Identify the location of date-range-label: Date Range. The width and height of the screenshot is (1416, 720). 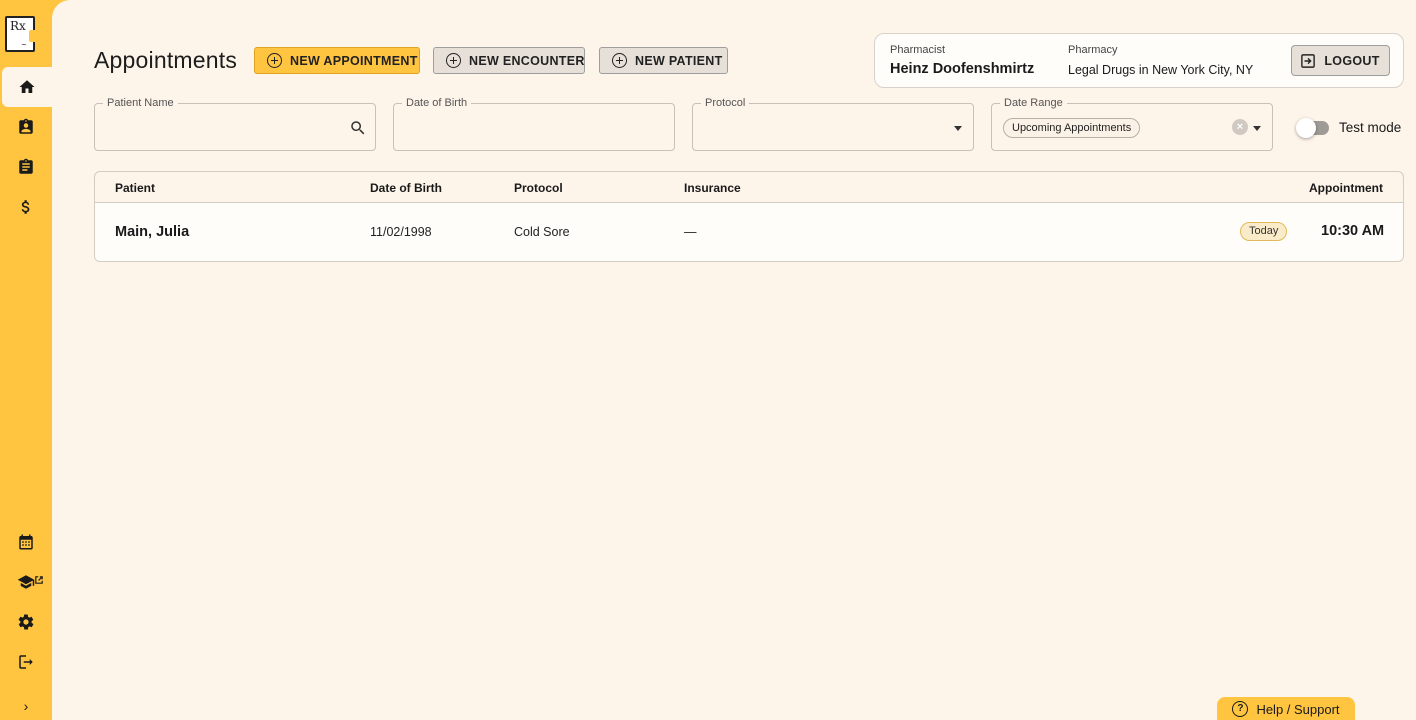
(1033, 103).